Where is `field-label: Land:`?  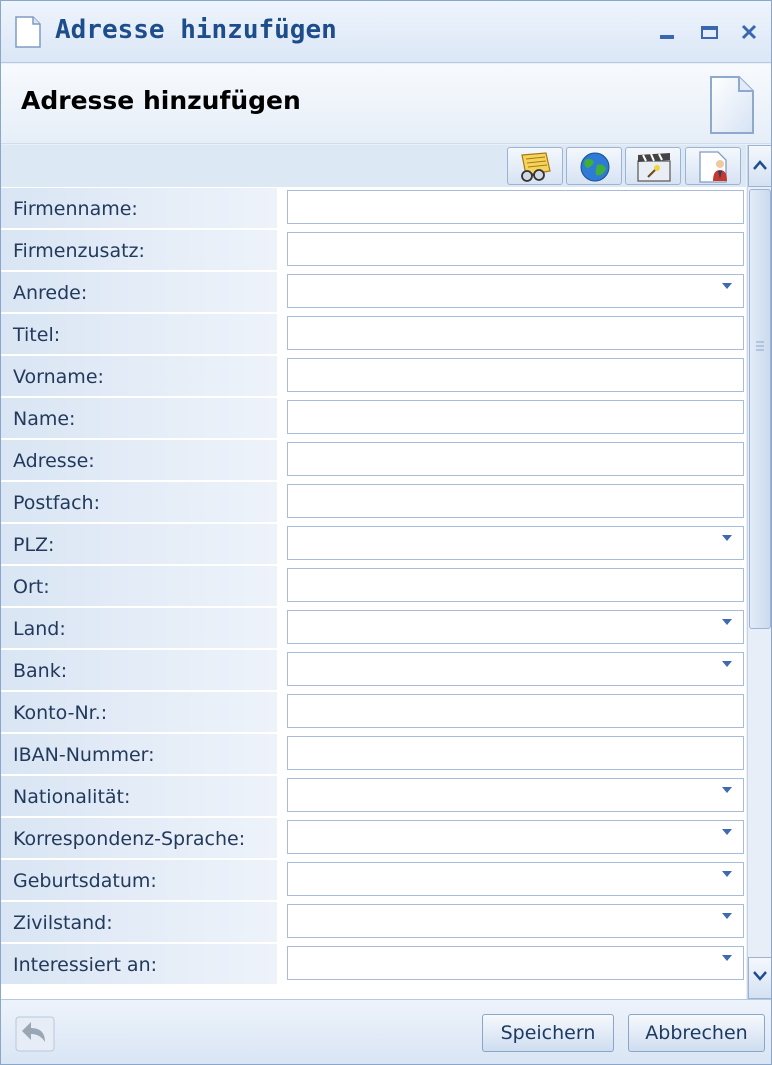
field-label: Land: is located at coordinates (139, 628).